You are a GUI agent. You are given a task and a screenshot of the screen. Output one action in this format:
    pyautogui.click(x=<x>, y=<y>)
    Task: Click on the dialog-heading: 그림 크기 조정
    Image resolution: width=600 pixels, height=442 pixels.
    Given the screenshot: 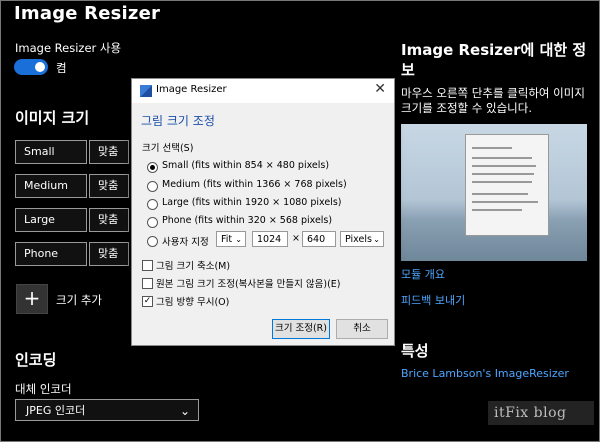 What is the action you would take?
    pyautogui.click(x=178, y=121)
    